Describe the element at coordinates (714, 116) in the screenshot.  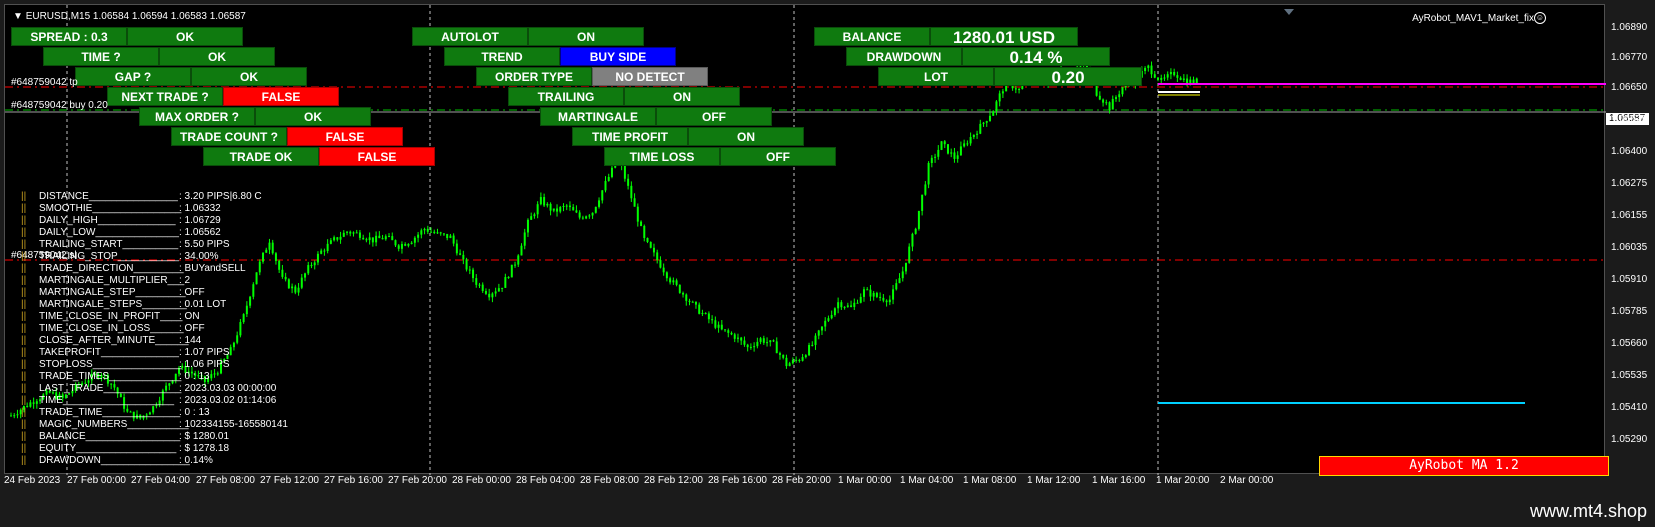
I see `martingale-value: OFF` at that location.